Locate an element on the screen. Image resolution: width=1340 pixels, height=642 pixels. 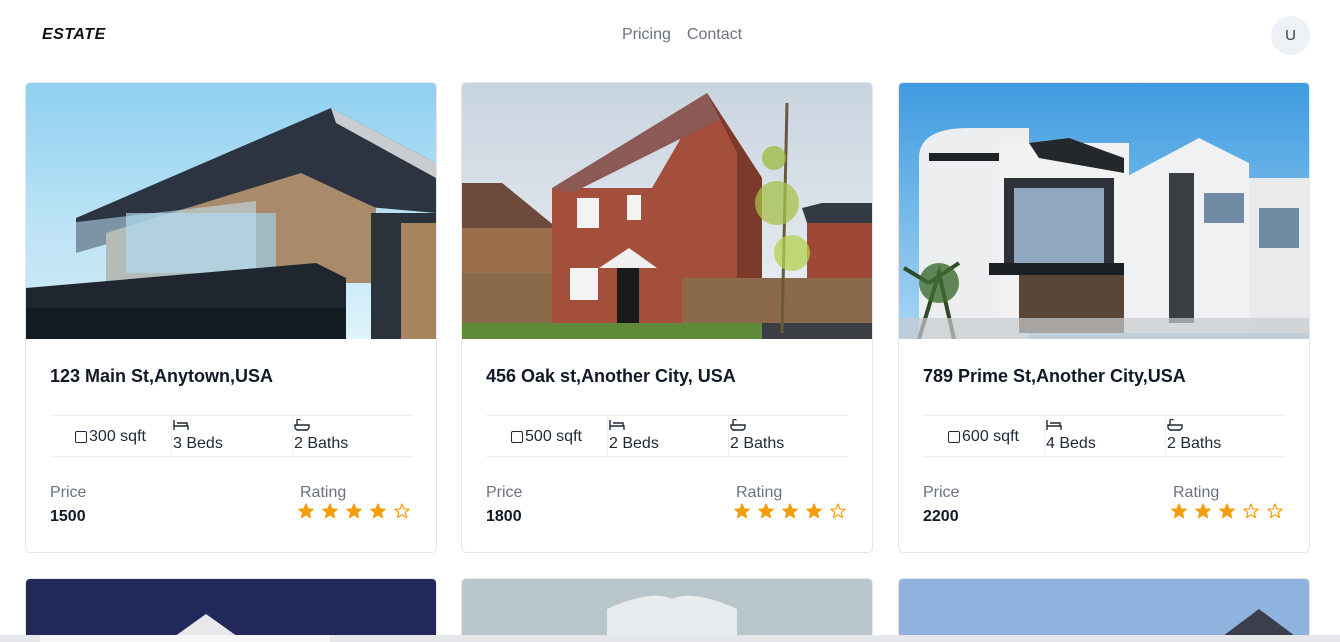
spec-beds: 2 Beds is located at coordinates (667, 436).